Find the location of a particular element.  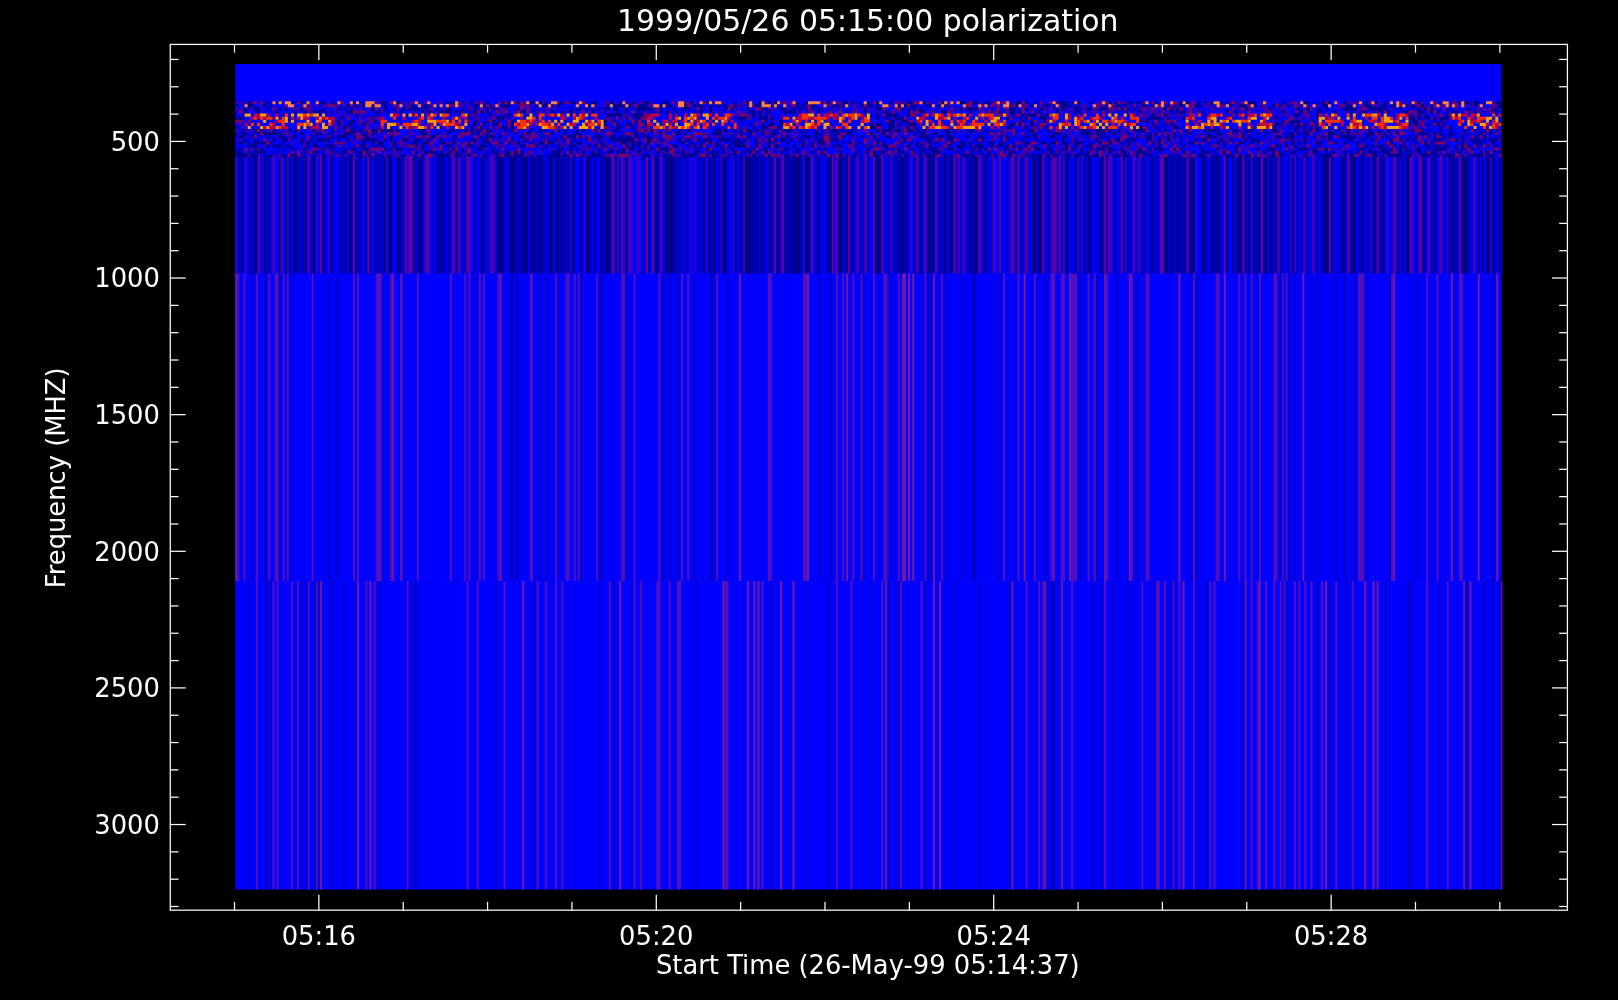

tick-label: 05:16 is located at coordinates (318, 936).